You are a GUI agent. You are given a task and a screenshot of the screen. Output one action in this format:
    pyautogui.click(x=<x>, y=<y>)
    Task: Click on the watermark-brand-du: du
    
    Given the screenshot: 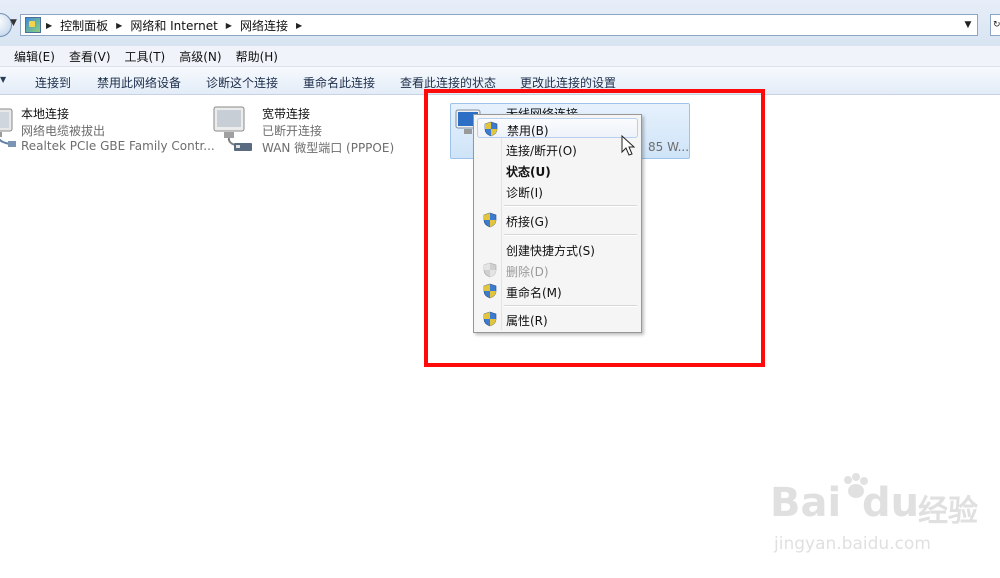 What is the action you would take?
    pyautogui.click(x=891, y=503)
    